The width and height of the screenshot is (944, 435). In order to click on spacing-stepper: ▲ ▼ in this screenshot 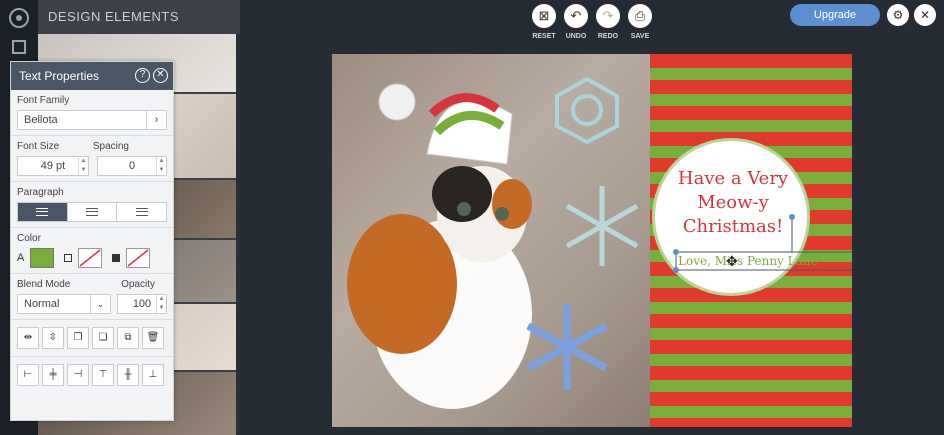, I will do `click(161, 166)`.